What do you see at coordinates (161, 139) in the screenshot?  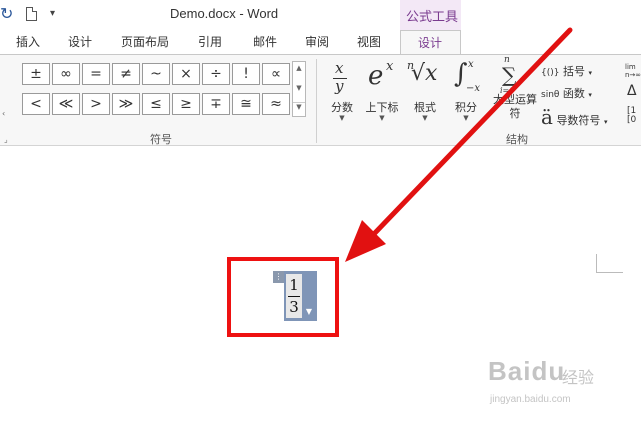 I see `group-label-symbols: 符号` at bounding box center [161, 139].